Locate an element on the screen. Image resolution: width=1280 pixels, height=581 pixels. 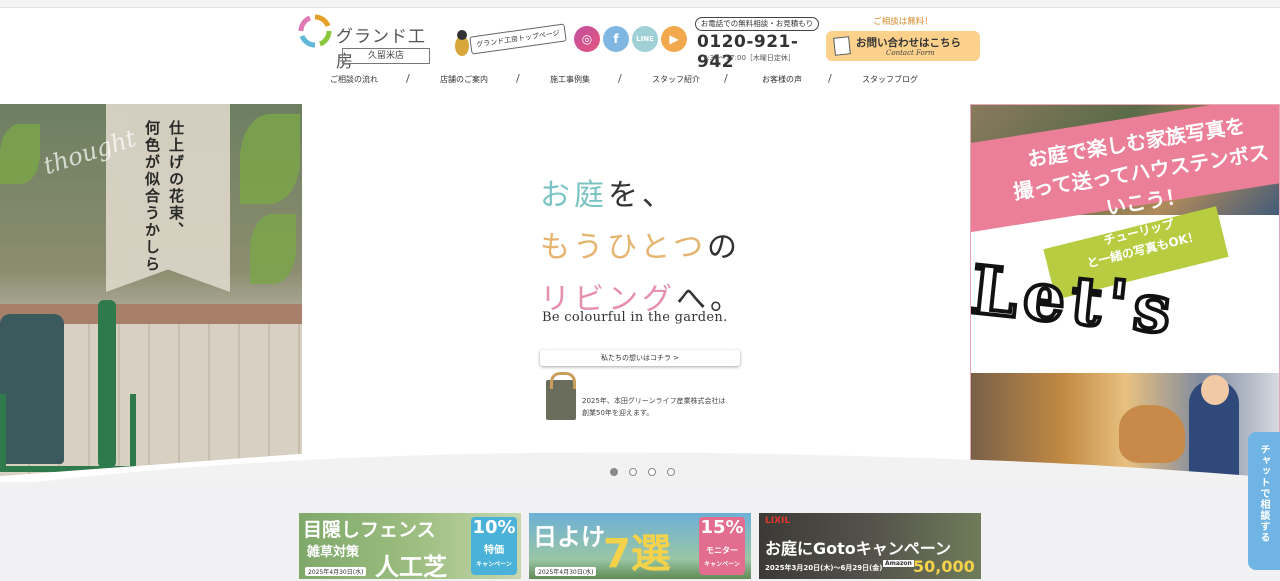
catch-line-1b: を、 is located at coordinates (642, 195).